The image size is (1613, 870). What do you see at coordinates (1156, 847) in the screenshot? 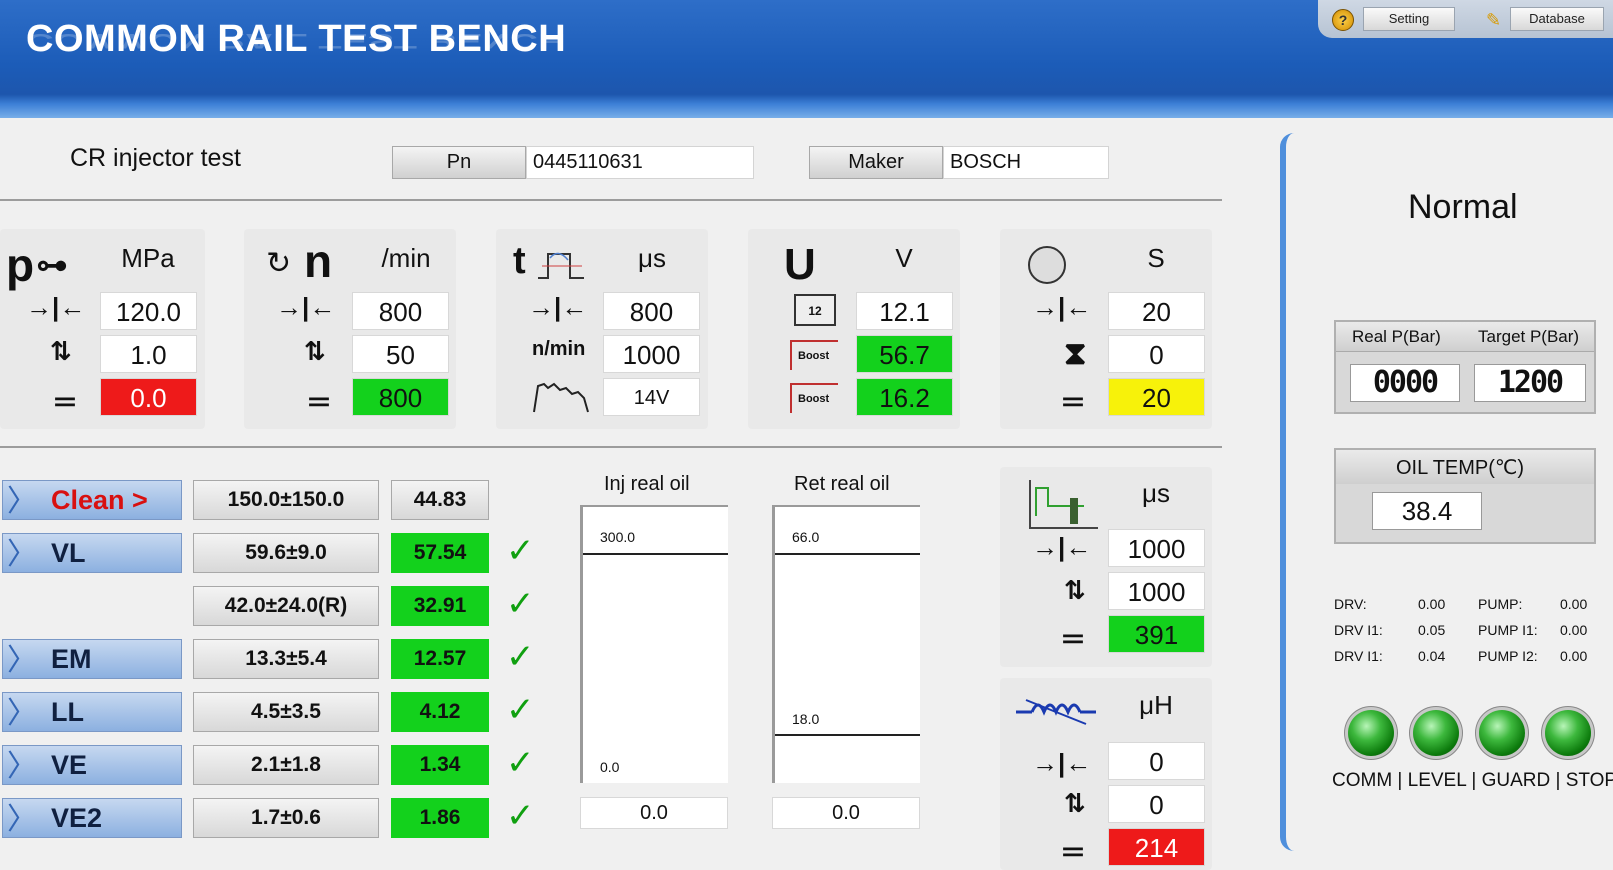
I see `inductance-actual: 214` at bounding box center [1156, 847].